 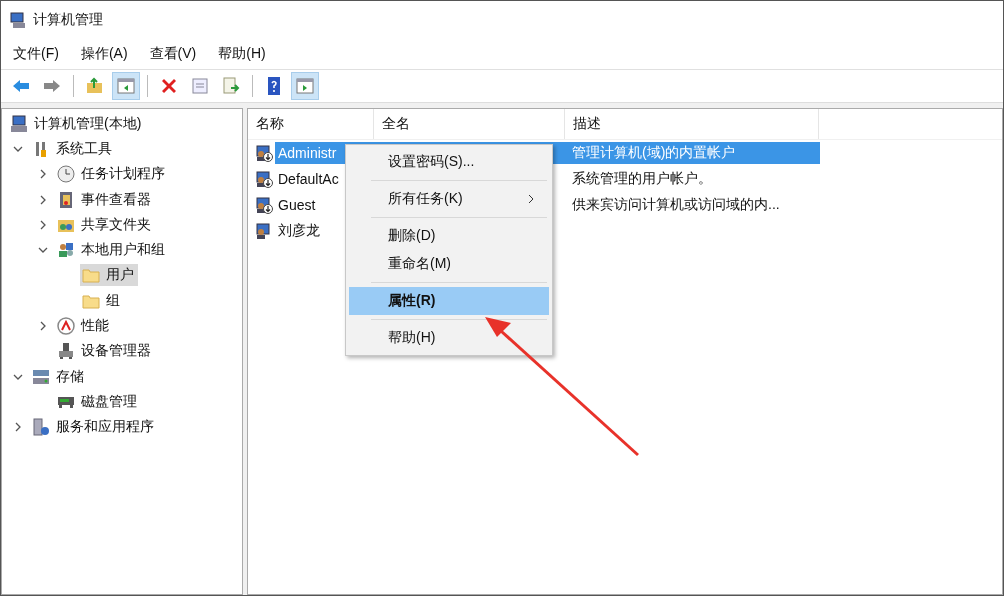 What do you see at coordinates (73, 148) in the screenshot?
I see `tree-item: 系统工具` at bounding box center [73, 148].